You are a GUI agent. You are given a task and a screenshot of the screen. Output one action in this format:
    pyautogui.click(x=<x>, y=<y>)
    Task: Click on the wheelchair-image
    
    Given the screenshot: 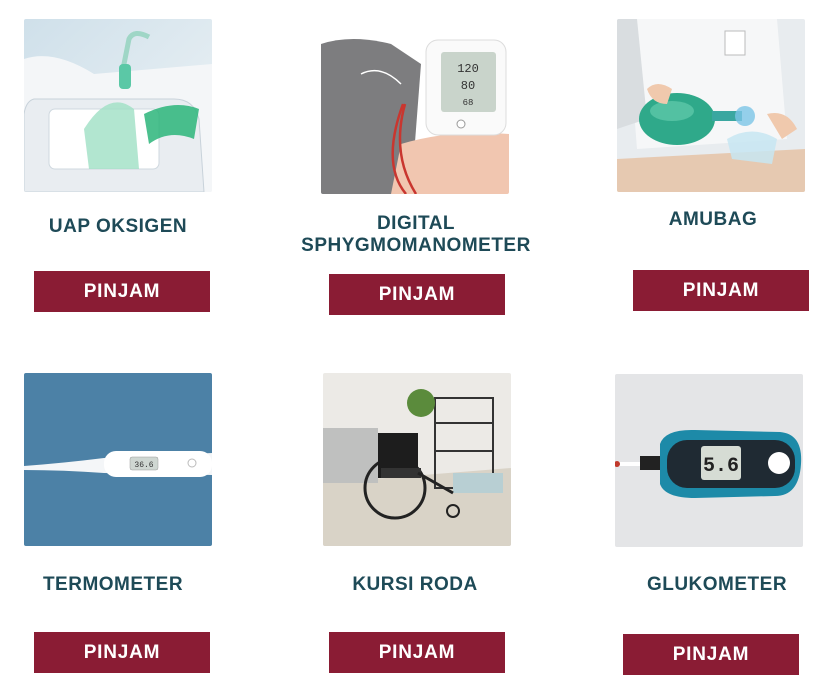 What is the action you would take?
    pyautogui.click(x=417, y=459)
    